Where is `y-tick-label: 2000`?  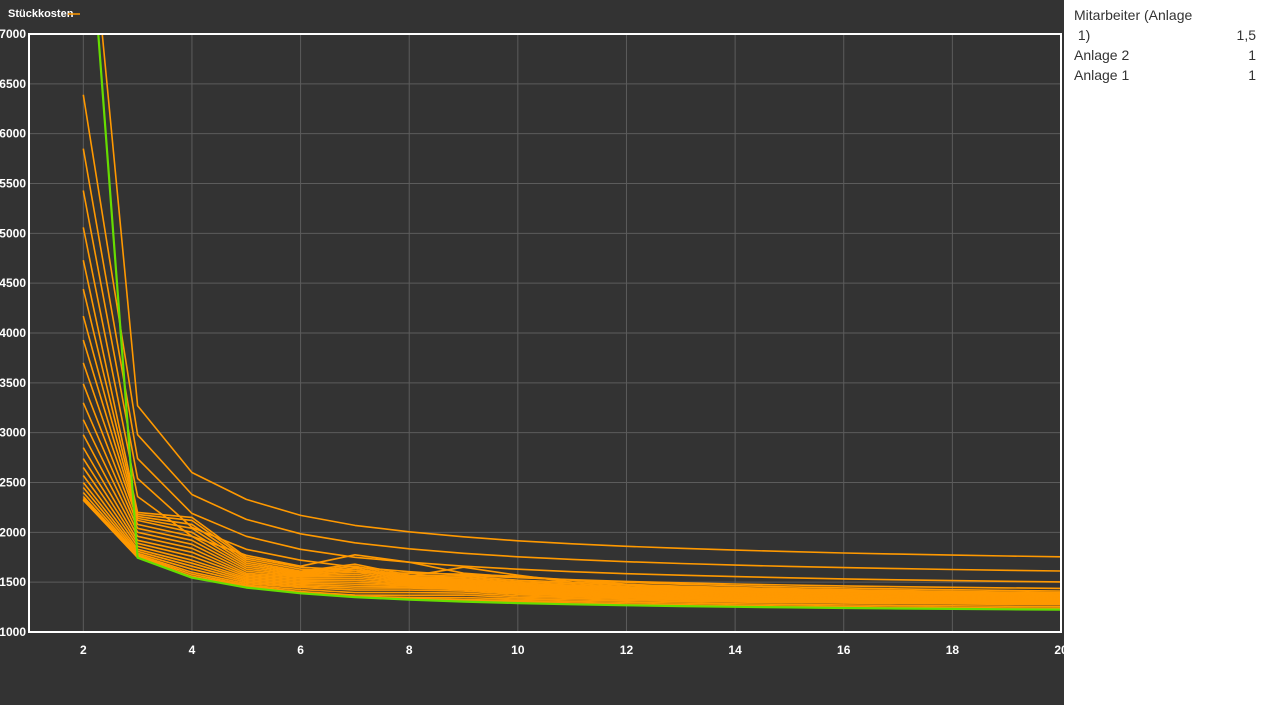 y-tick-label: 2000 is located at coordinates (13, 532).